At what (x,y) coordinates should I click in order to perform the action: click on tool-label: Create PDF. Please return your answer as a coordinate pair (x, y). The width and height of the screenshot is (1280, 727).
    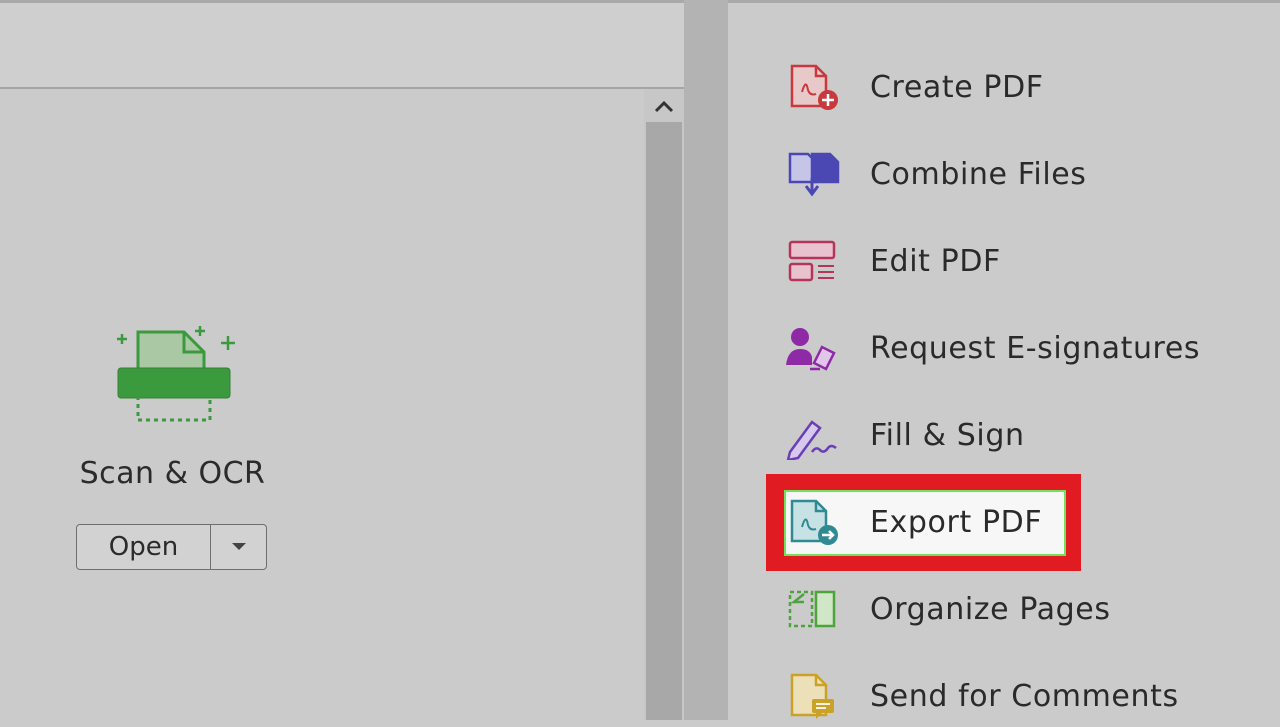
    Looking at the image, I should click on (957, 87).